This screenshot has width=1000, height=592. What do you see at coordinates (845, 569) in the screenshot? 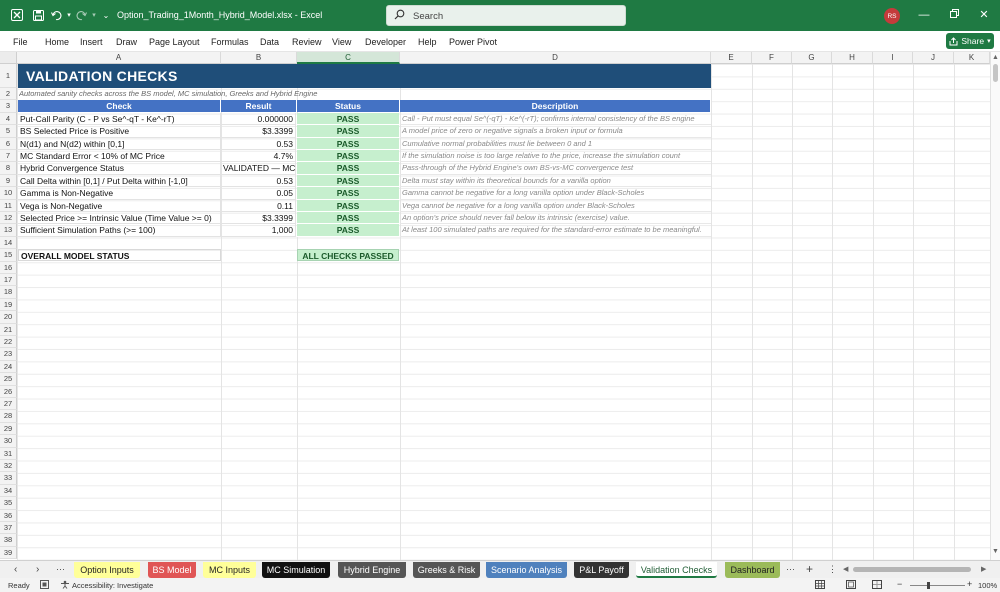
I see `scroll-left-icon: ◀` at bounding box center [845, 569].